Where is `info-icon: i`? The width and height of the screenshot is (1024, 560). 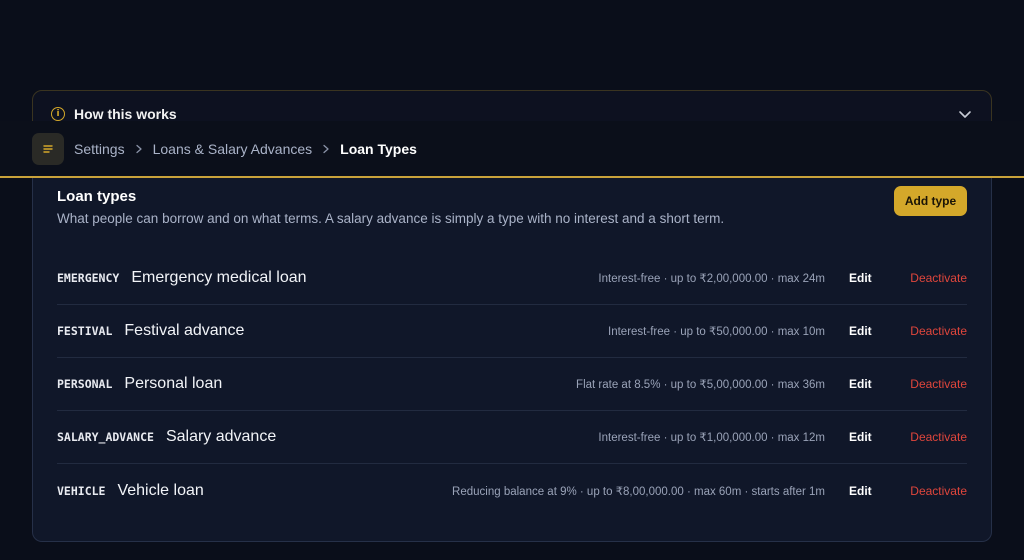 info-icon: i is located at coordinates (58, 114).